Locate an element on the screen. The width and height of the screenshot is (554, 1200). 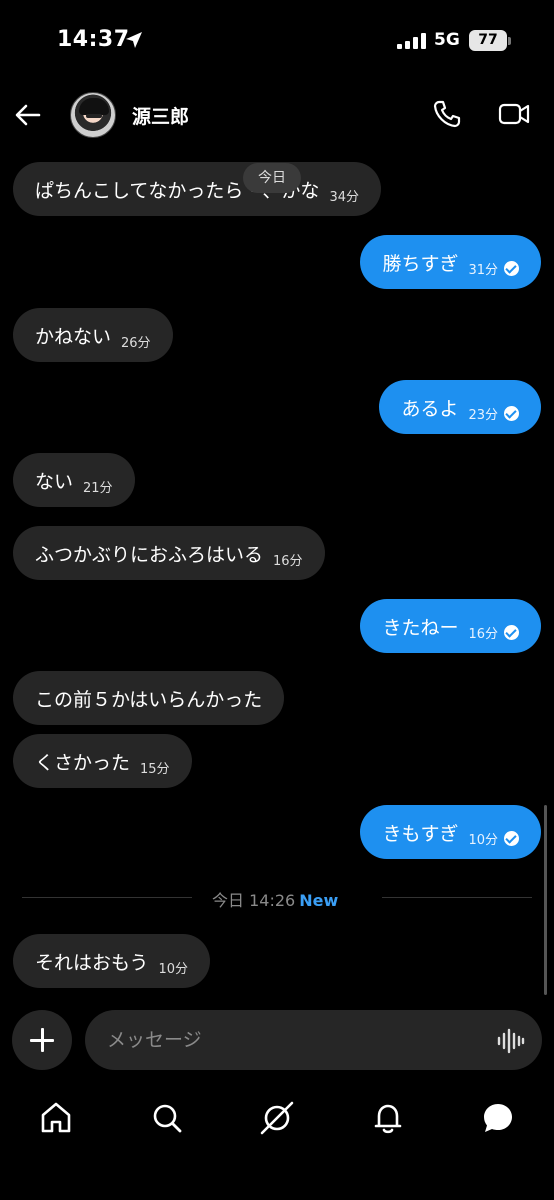
battery-cap is located at coordinates (509, 41).